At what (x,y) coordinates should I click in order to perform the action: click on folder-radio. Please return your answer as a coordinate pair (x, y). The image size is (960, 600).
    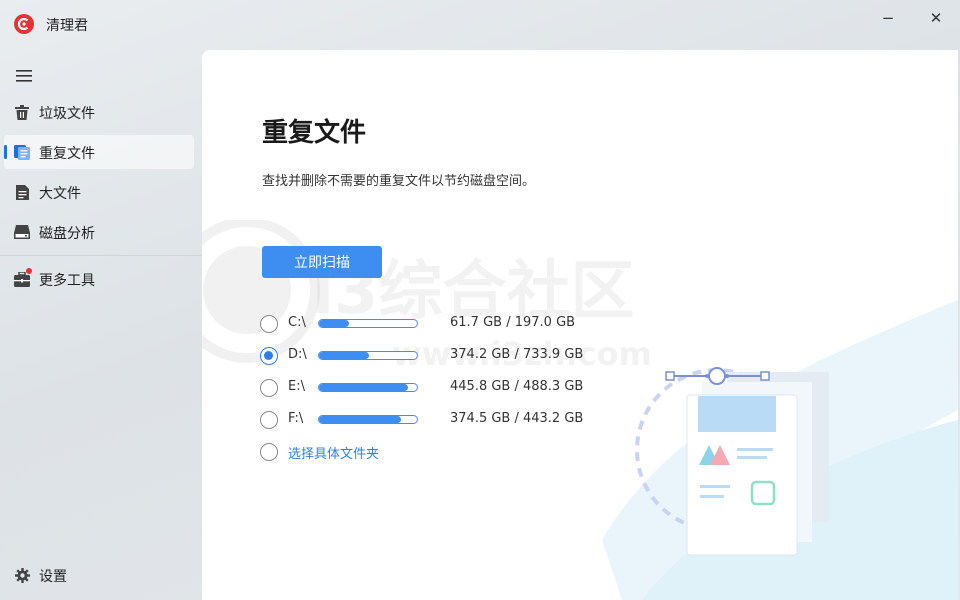
    Looking at the image, I should click on (269, 452).